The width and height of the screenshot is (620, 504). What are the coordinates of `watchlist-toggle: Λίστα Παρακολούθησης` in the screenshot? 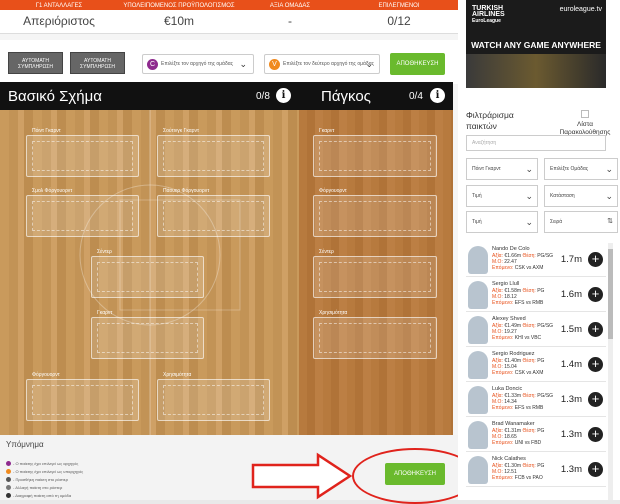 It's located at (585, 123).